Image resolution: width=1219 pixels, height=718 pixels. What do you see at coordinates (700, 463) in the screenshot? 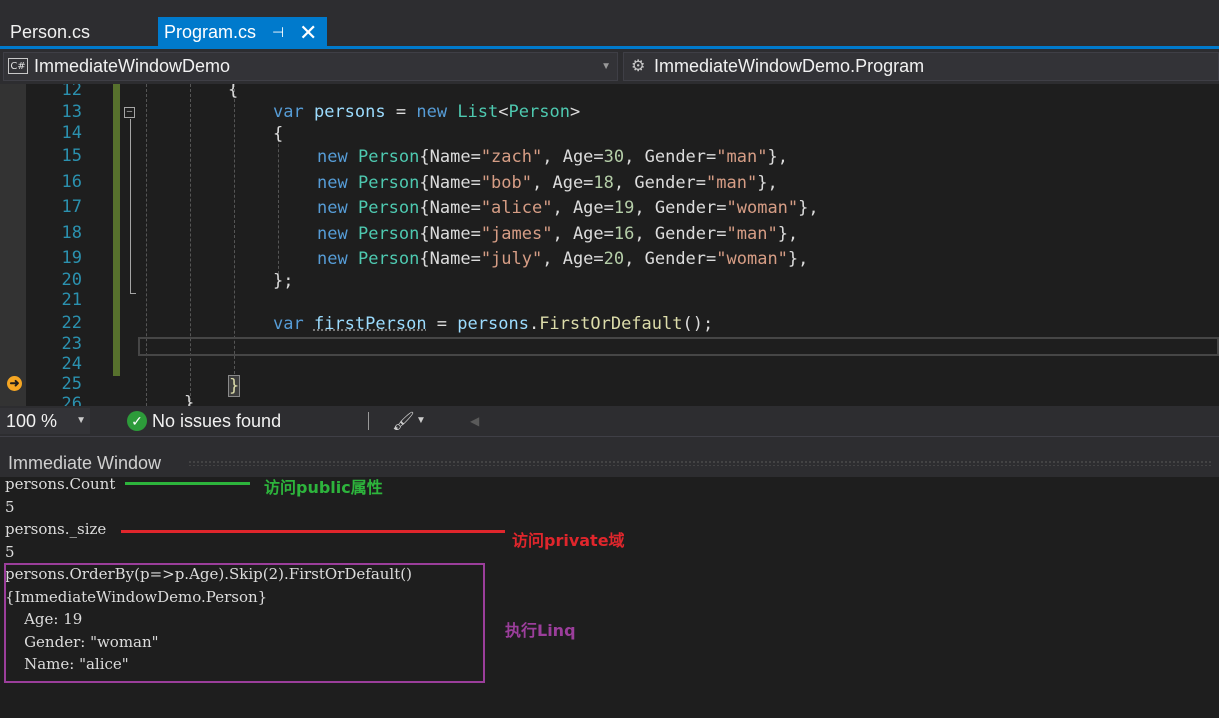
I see `drag-grip` at bounding box center [700, 463].